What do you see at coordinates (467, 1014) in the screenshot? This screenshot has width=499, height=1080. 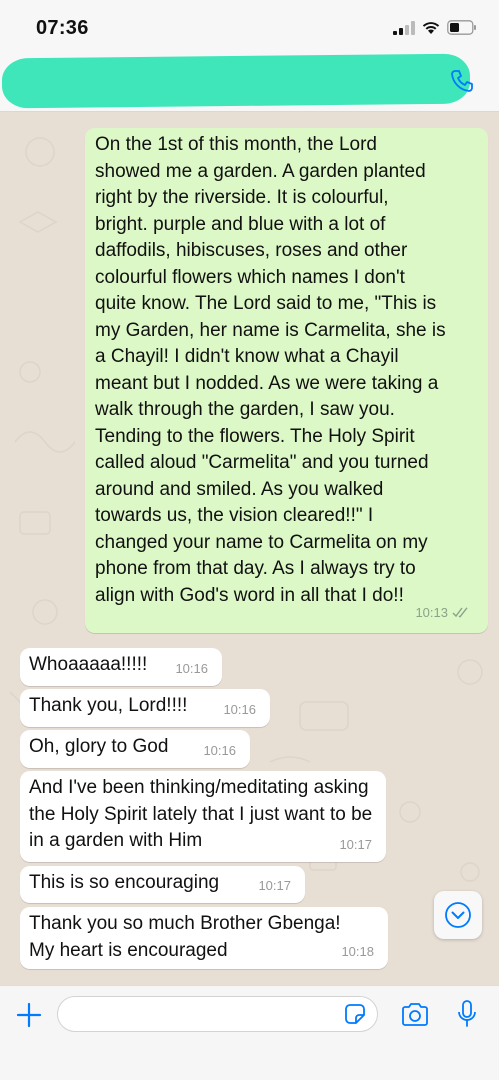 I see `microphone-icon` at bounding box center [467, 1014].